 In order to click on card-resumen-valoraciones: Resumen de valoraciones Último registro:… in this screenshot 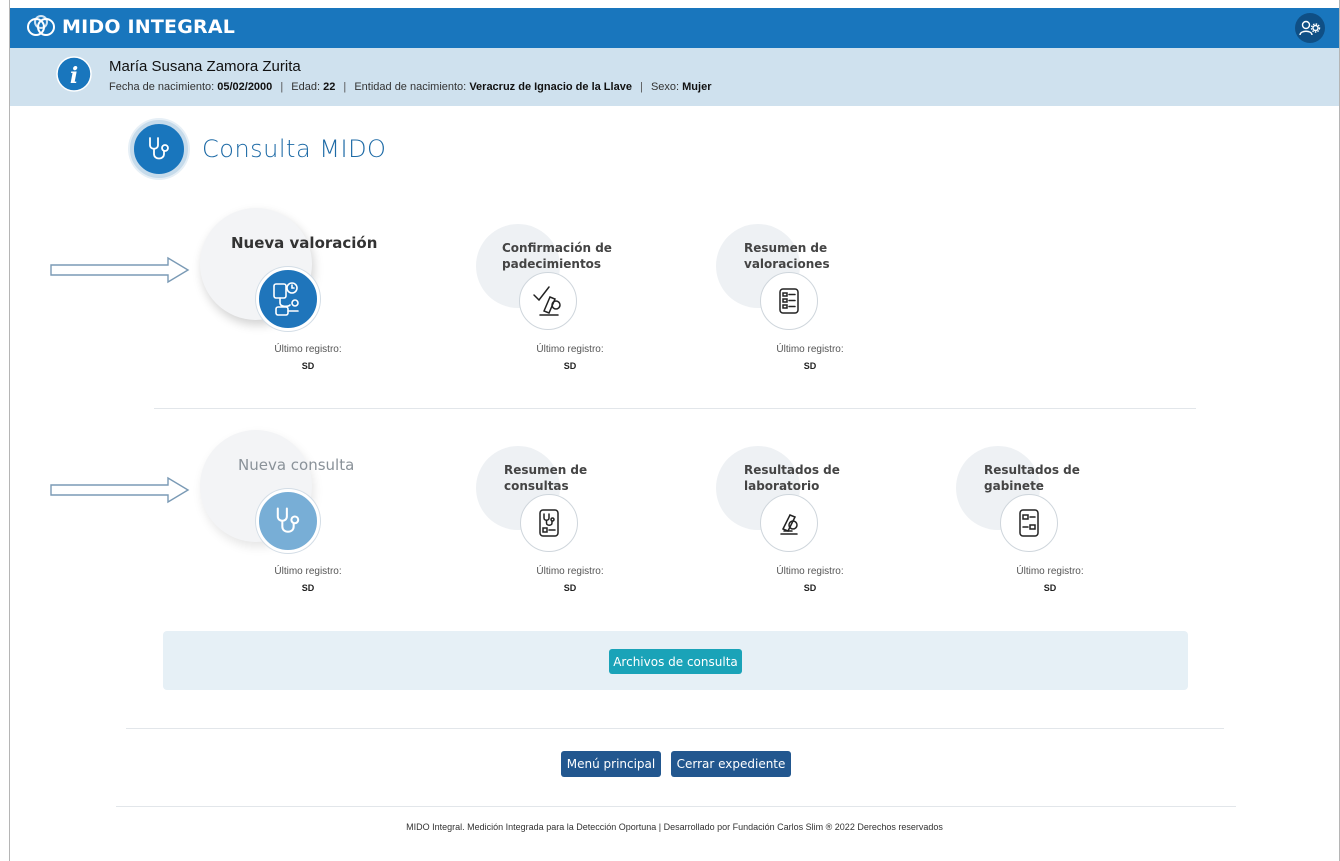, I will do `click(816, 309)`.